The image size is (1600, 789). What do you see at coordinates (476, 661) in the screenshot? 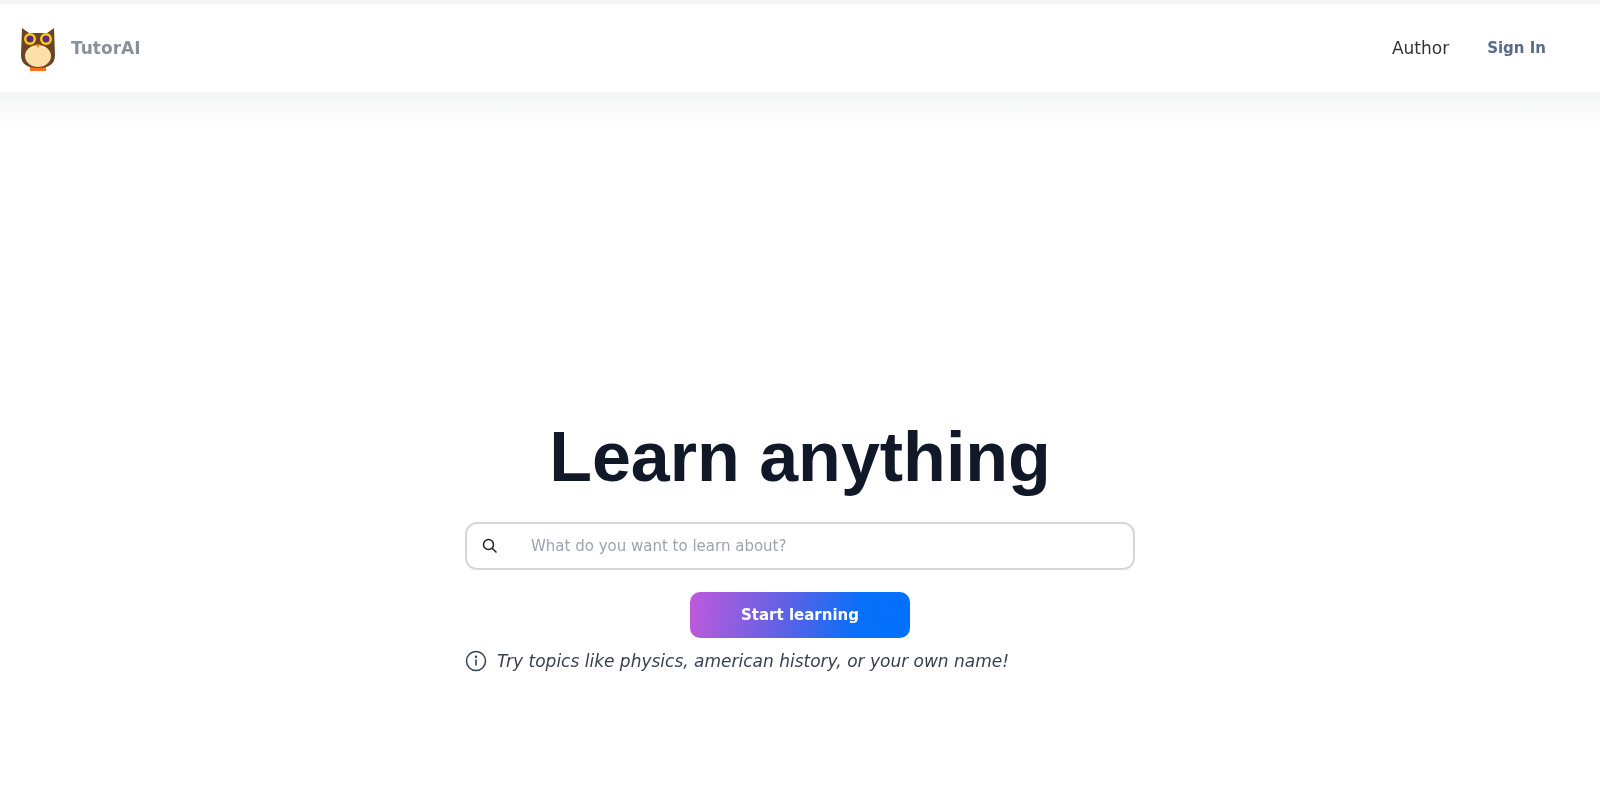
I see `info-icon` at bounding box center [476, 661].